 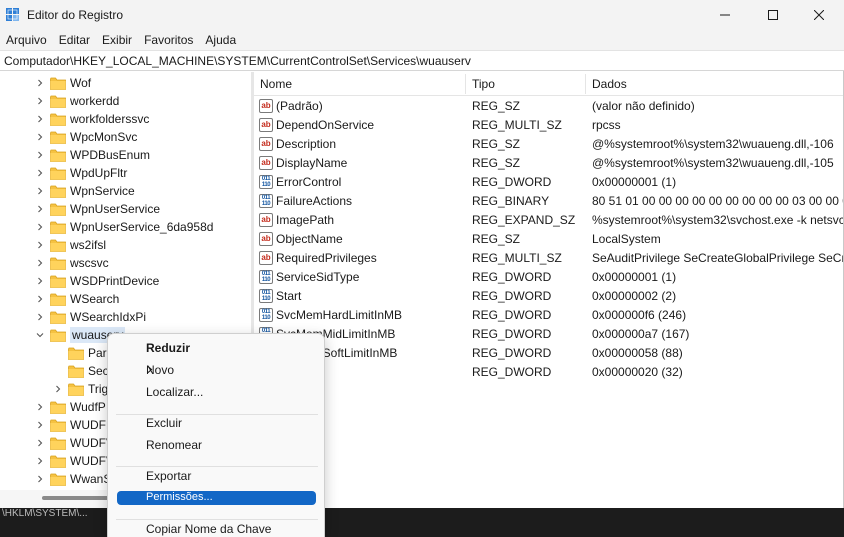 What do you see at coordinates (220, 40) in the screenshot?
I see `menu-ajuda: Ajuda` at bounding box center [220, 40].